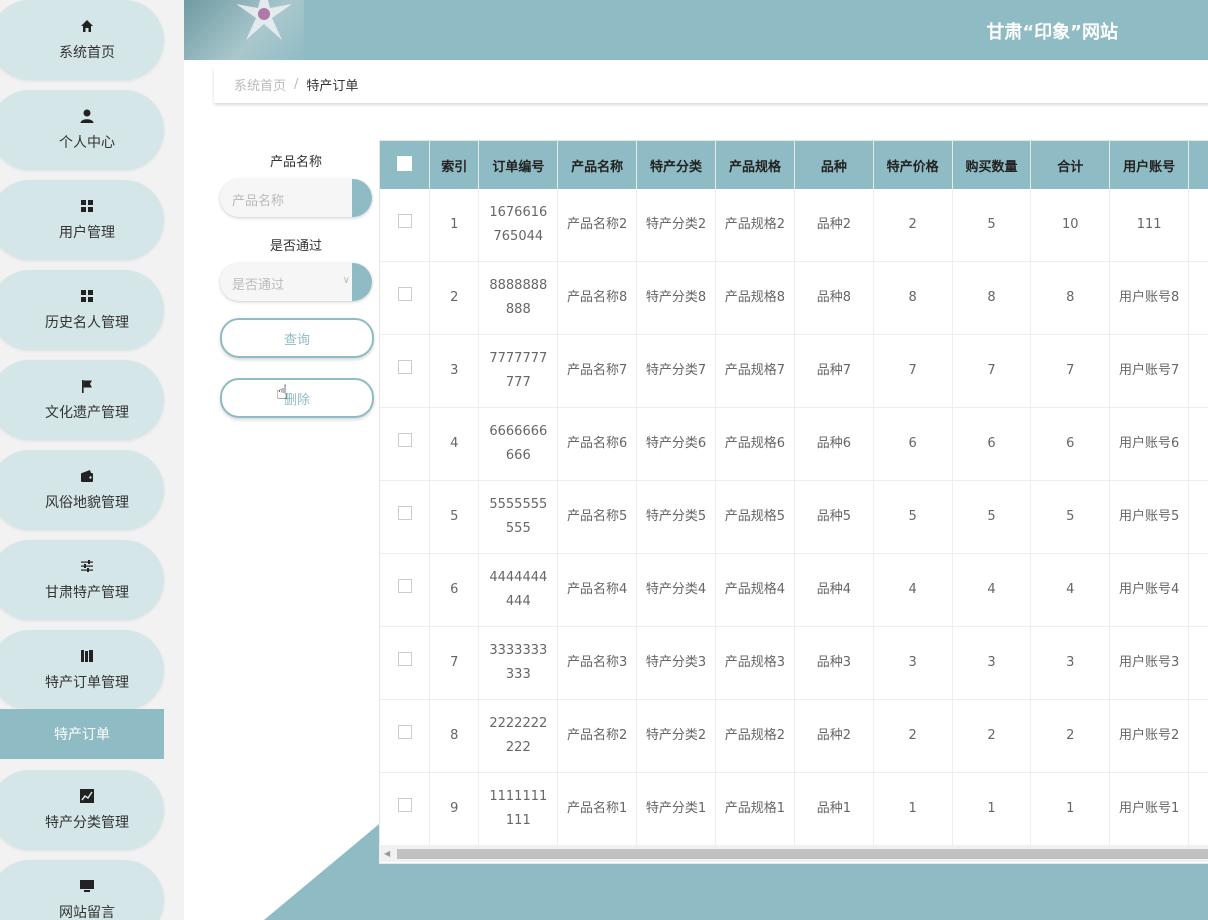 The width and height of the screenshot is (1208, 920). Describe the element at coordinates (518, 590) in the screenshot. I see `table-cell: 4444444444` at that location.